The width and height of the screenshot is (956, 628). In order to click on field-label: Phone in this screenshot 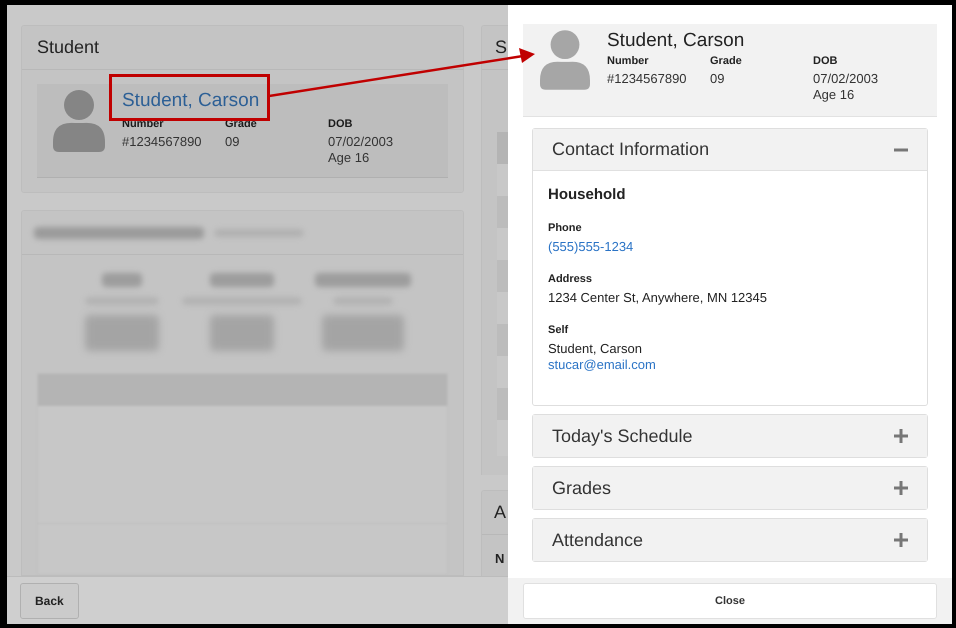, I will do `click(565, 228)`.